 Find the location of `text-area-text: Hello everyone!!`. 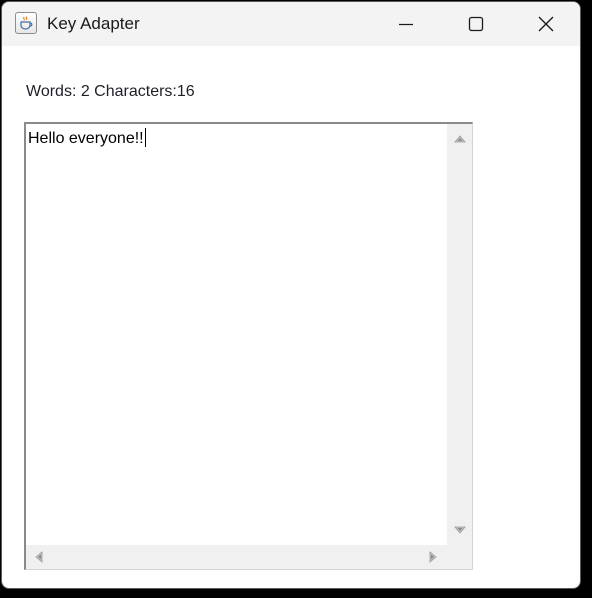

text-area-text: Hello everyone!! is located at coordinates (86, 138).